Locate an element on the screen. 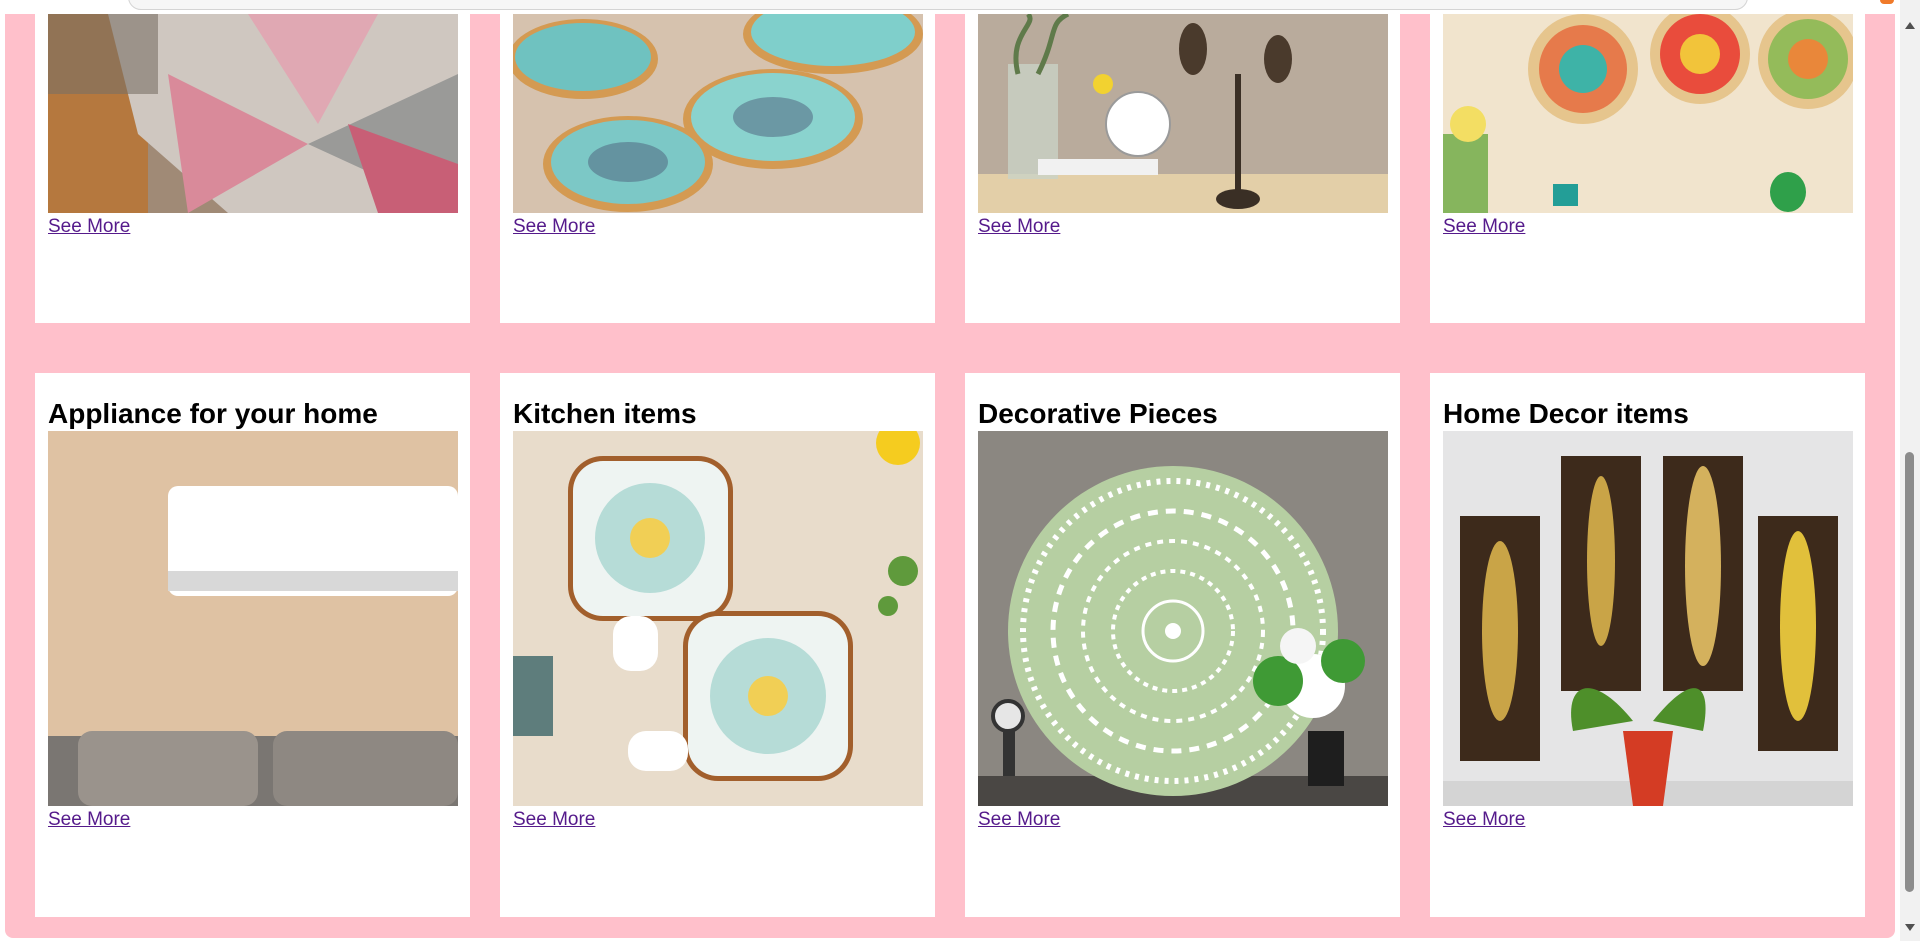  scroll-up-arrow-icon is located at coordinates (1910, 25).